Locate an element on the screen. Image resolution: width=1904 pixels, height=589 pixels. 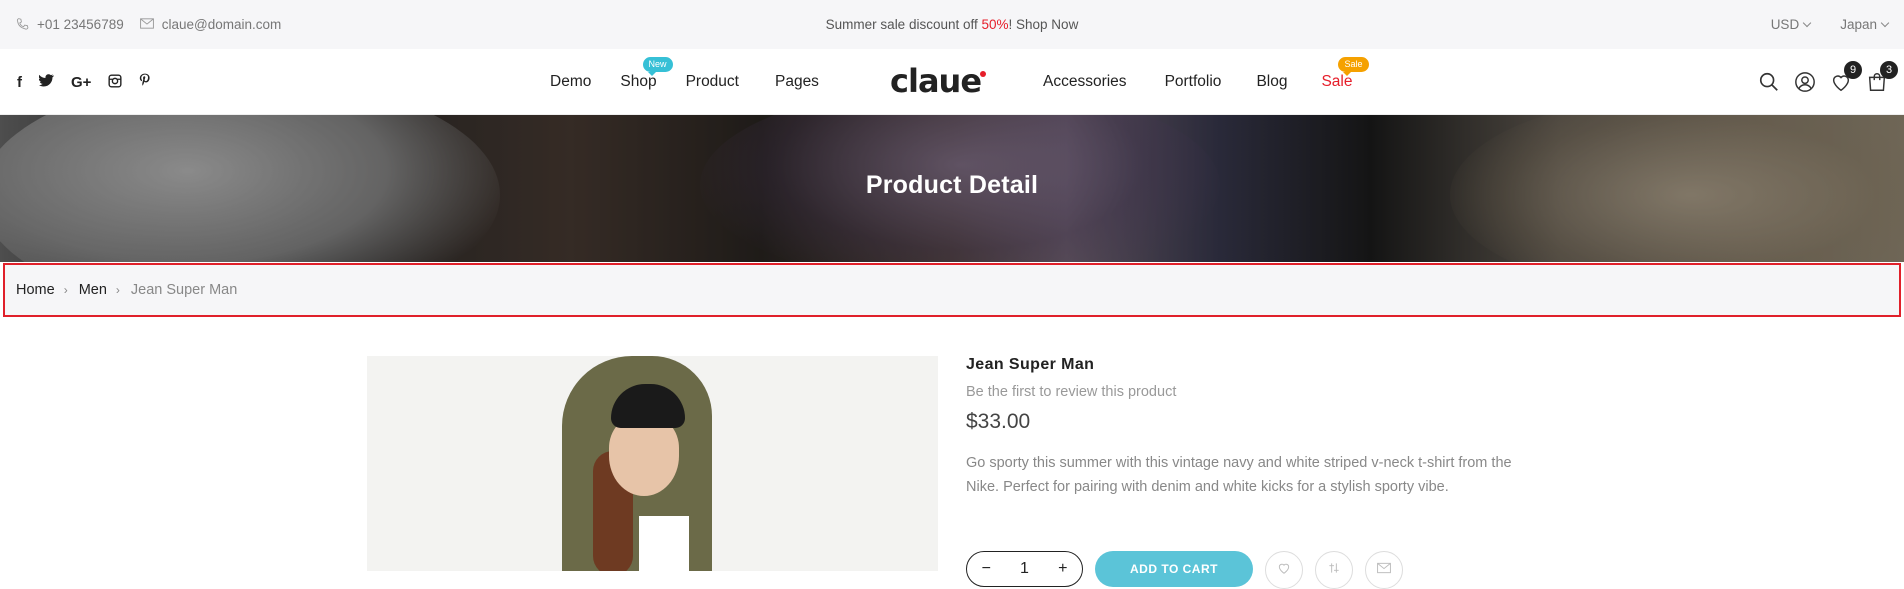
region-value: Japan is located at coordinates (1858, 24).